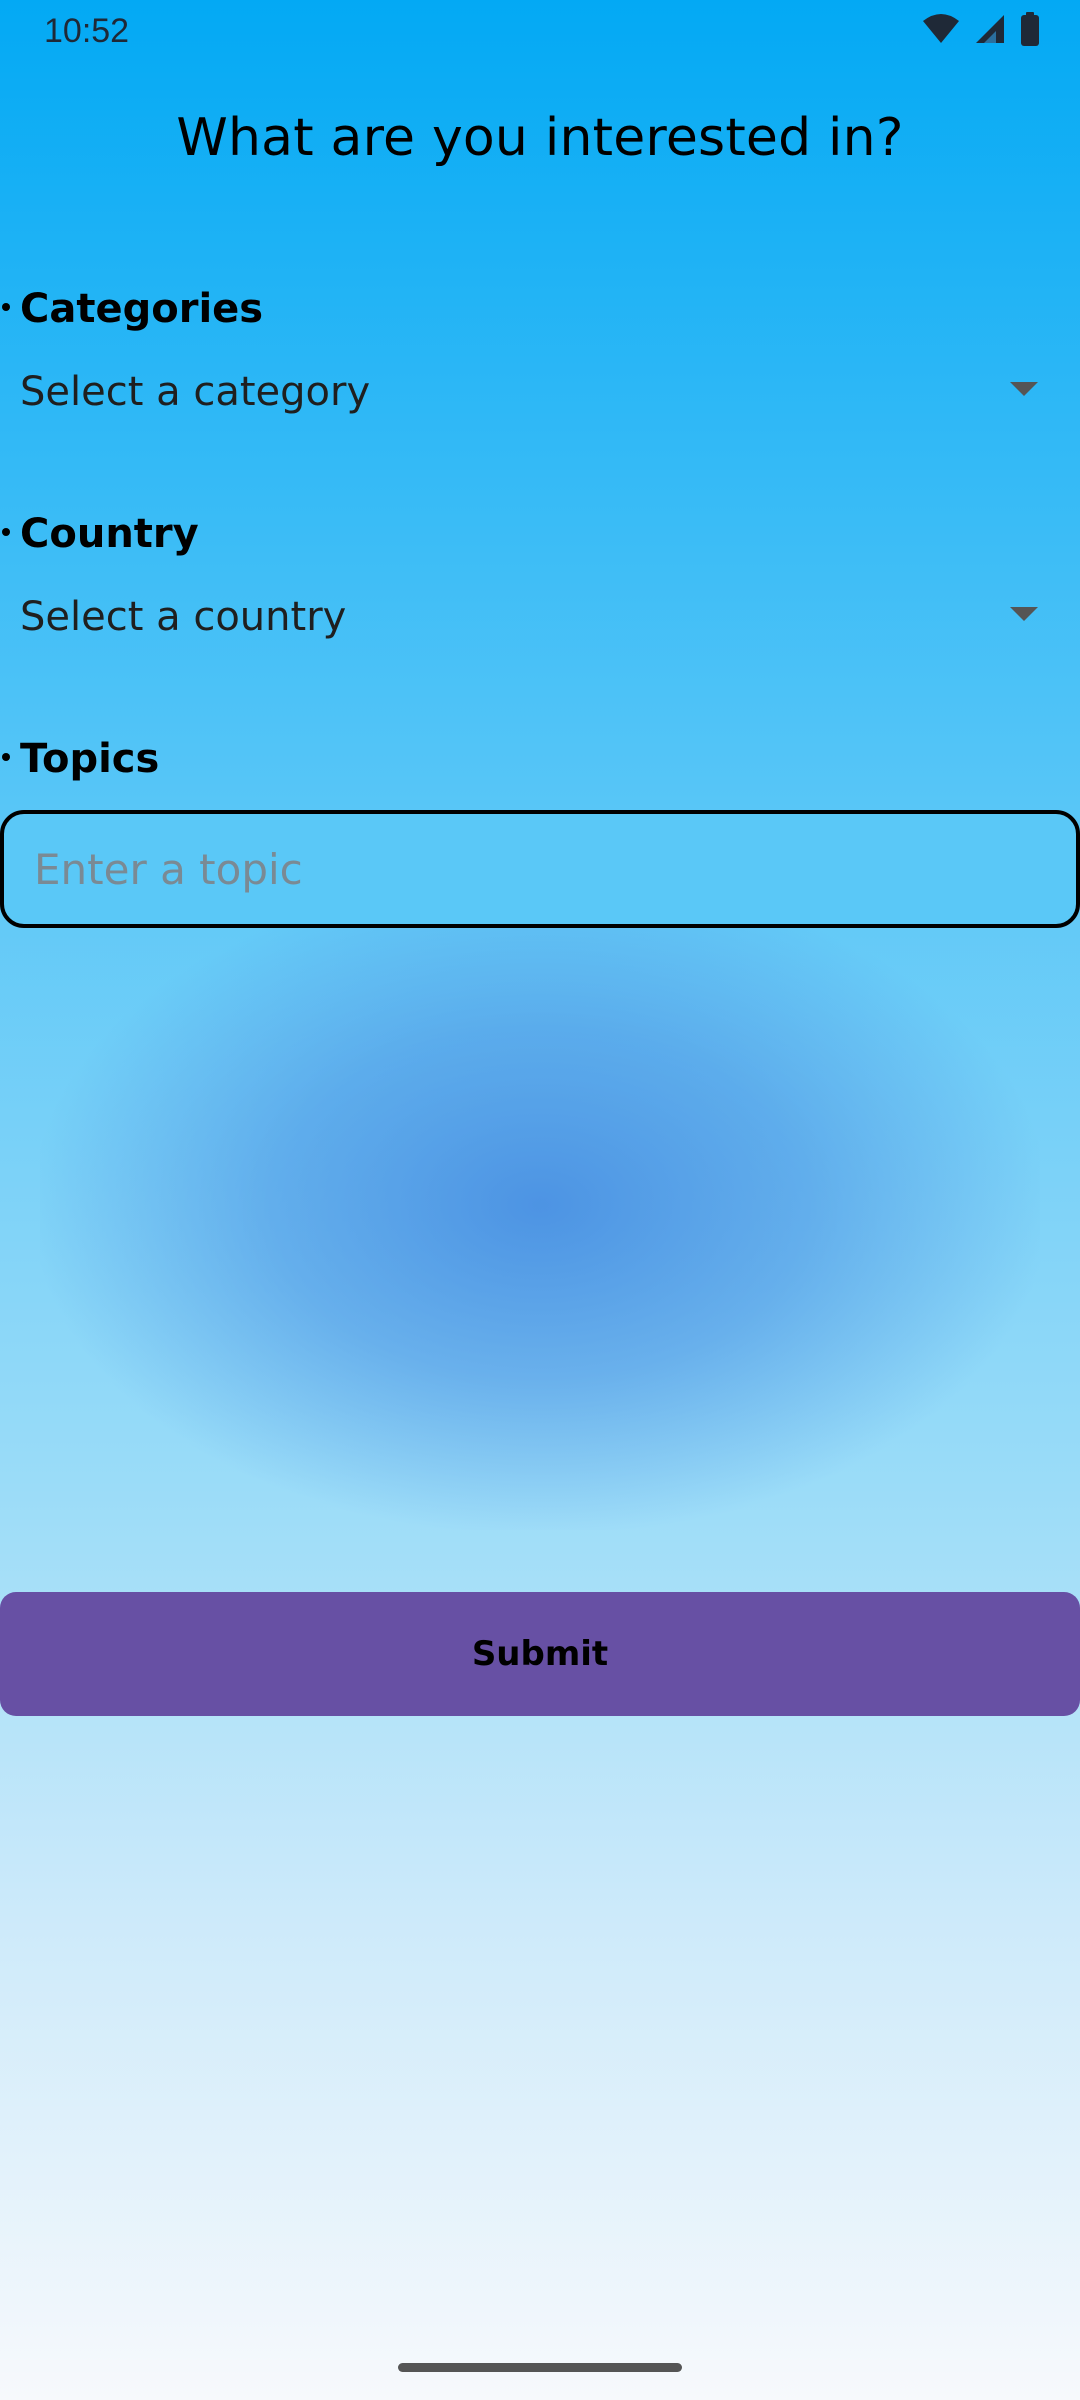 The width and height of the screenshot is (1080, 2400). I want to click on submit-button: Submit, so click(540, 1654).